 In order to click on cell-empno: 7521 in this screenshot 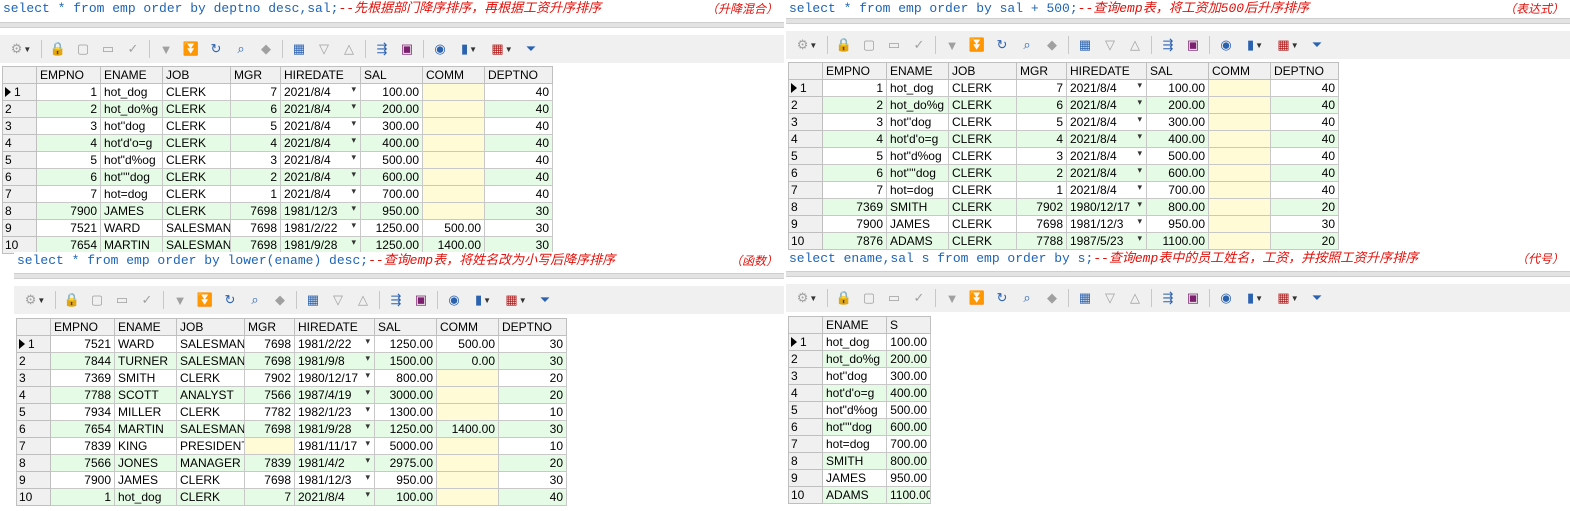, I will do `click(82, 344)`.